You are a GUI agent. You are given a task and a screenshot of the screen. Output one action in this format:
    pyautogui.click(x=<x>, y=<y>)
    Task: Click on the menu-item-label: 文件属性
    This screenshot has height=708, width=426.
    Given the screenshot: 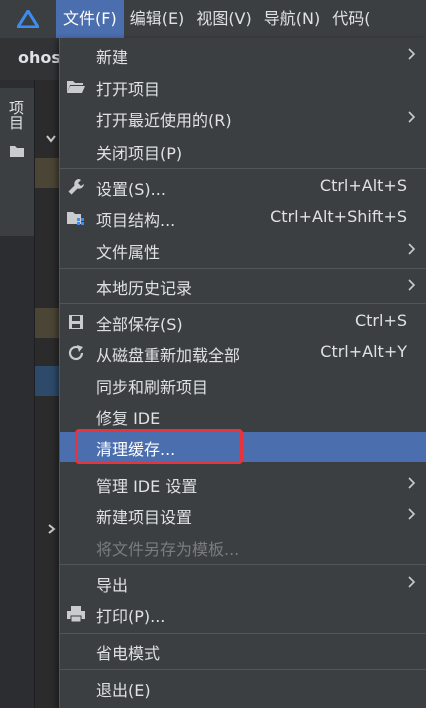 What is the action you would take?
    pyautogui.click(x=128, y=252)
    